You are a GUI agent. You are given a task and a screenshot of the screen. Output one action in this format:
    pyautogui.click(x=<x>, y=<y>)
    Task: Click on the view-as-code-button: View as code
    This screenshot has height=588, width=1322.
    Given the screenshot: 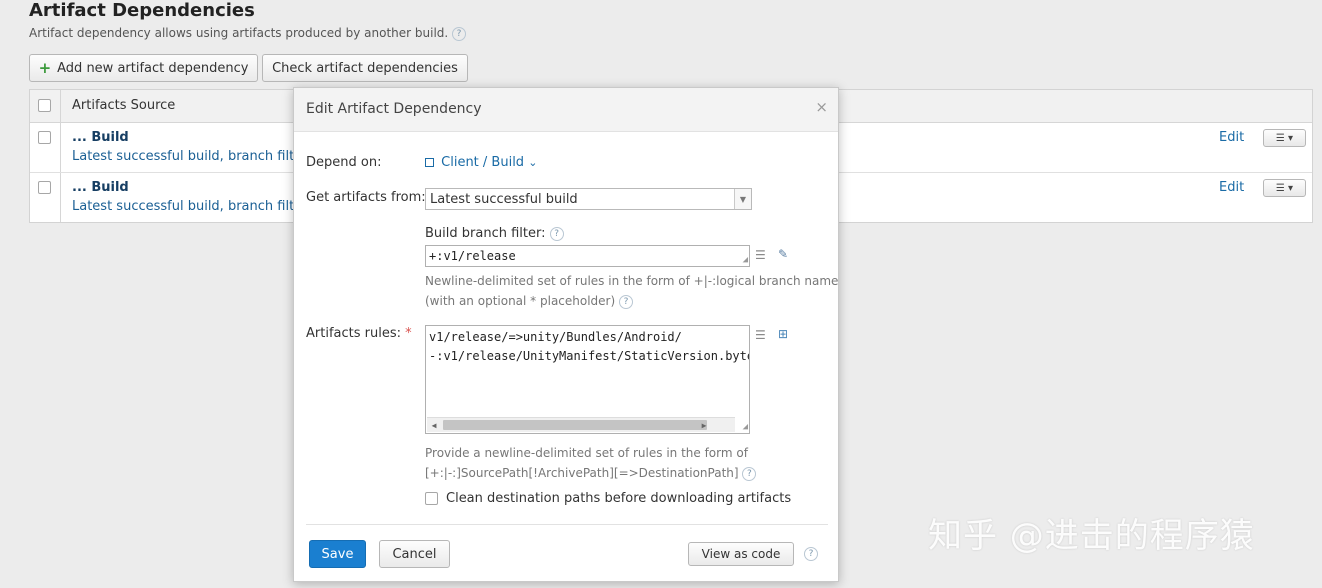 What is the action you would take?
    pyautogui.click(x=741, y=554)
    